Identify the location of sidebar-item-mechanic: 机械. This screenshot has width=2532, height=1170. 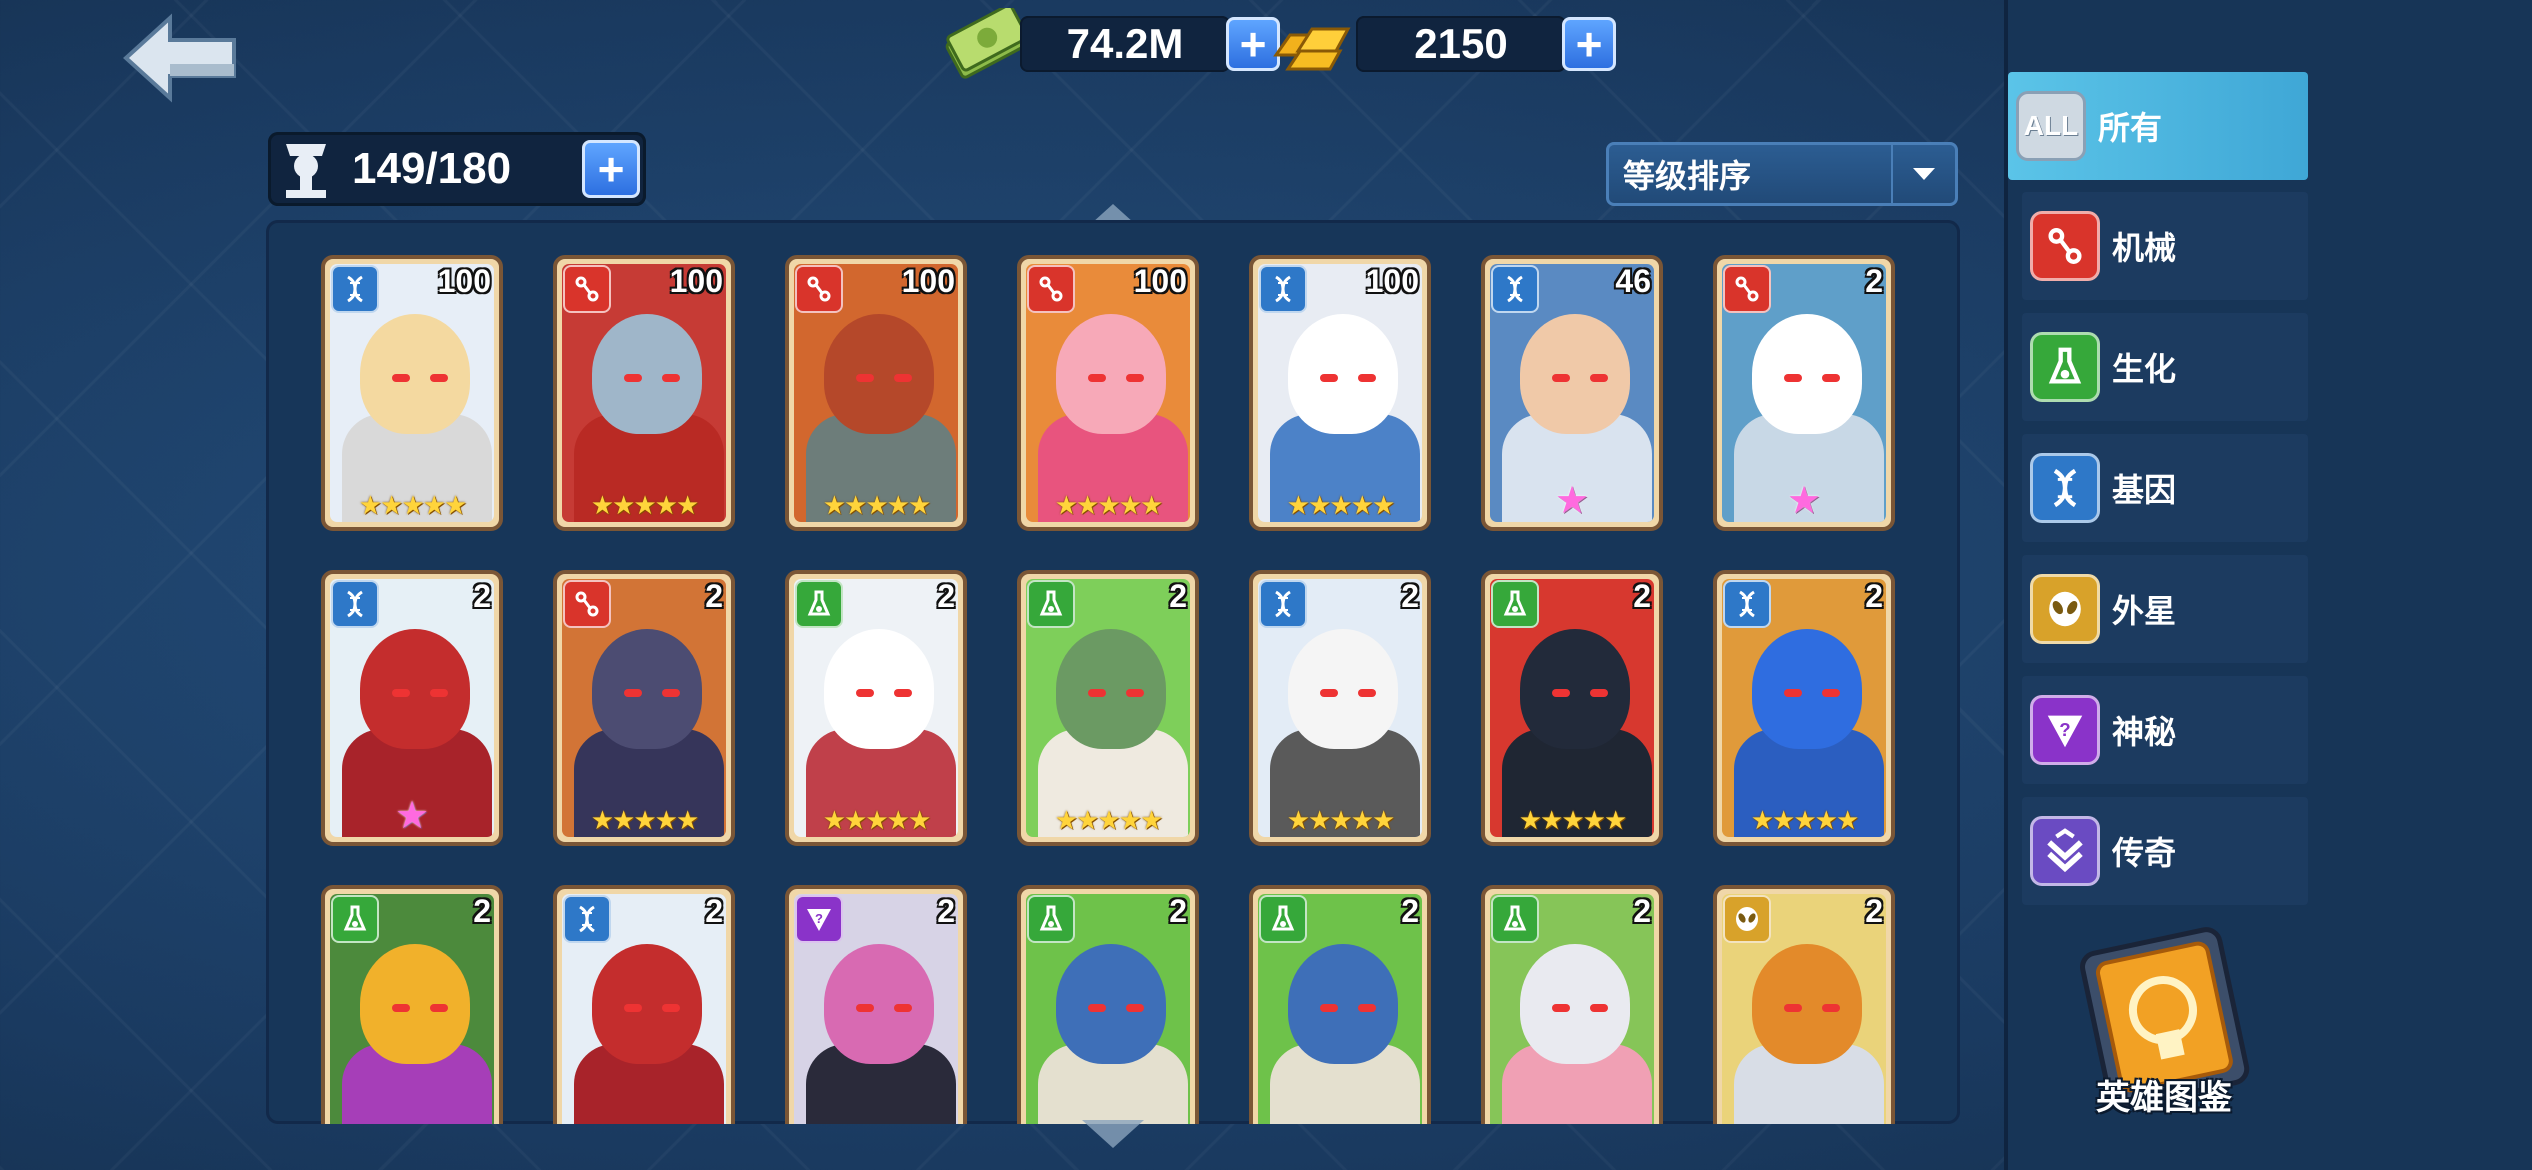
(2165, 246).